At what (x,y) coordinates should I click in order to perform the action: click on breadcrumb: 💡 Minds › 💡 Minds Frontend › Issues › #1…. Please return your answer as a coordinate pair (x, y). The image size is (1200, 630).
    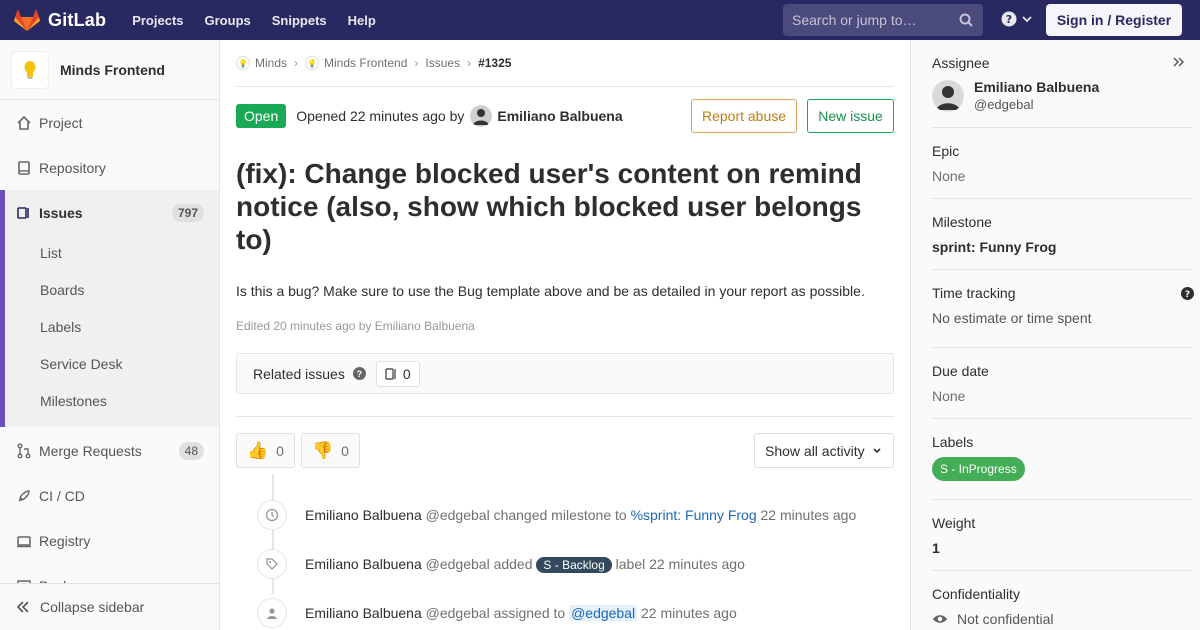
    Looking at the image, I should click on (565, 63).